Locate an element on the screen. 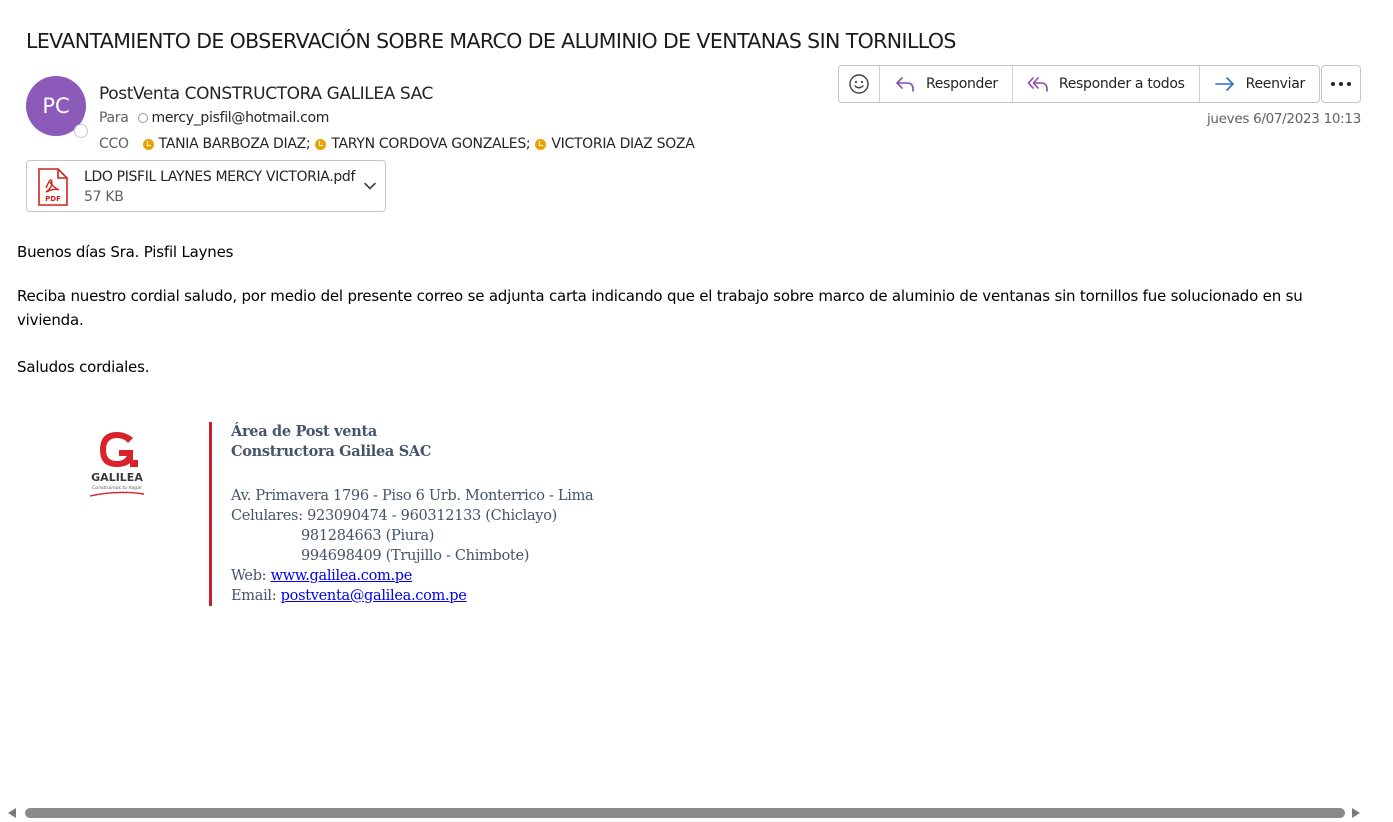 Image resolution: width=1393 pixels, height=822 pixels. reply-button: Responder is located at coordinates (945, 84).